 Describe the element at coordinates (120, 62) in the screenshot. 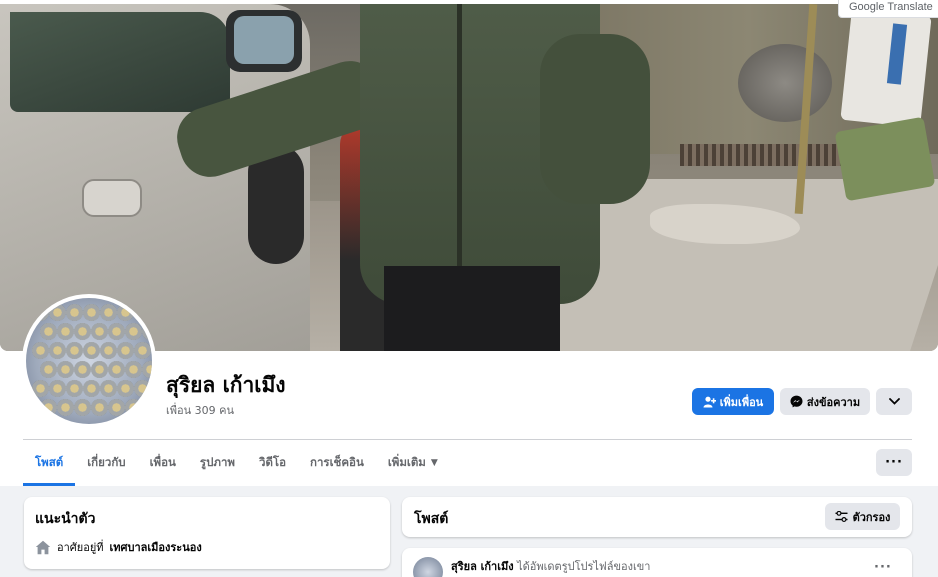

I see `cover-car-window` at that location.